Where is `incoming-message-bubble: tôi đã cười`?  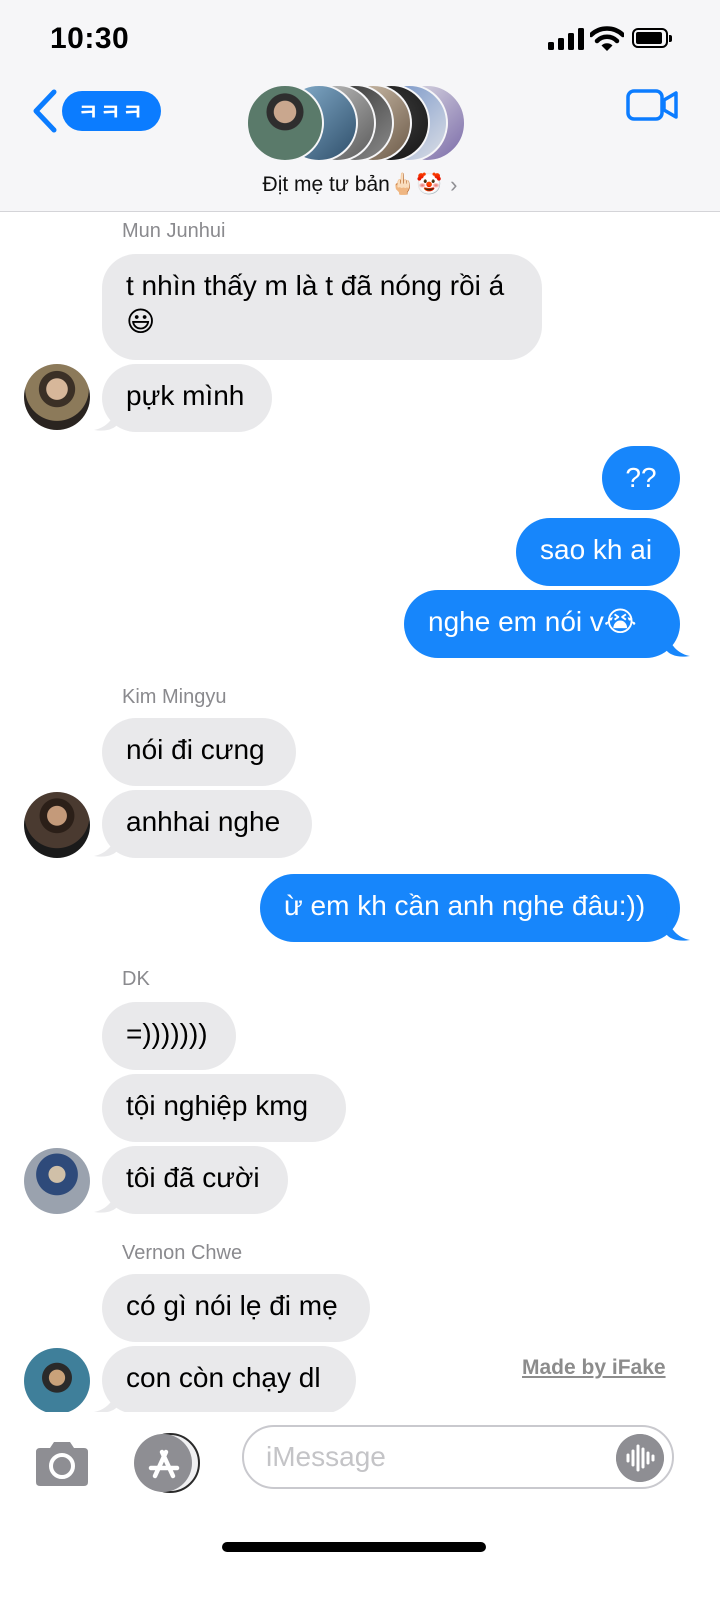
incoming-message-bubble: tôi đã cười is located at coordinates (195, 1180).